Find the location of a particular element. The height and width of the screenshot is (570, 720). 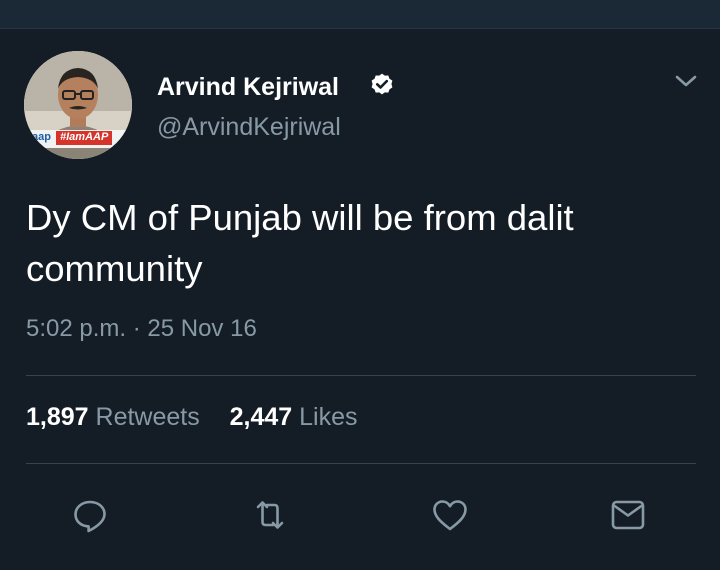

likes-stat: 2,447 Likes is located at coordinates (294, 417).